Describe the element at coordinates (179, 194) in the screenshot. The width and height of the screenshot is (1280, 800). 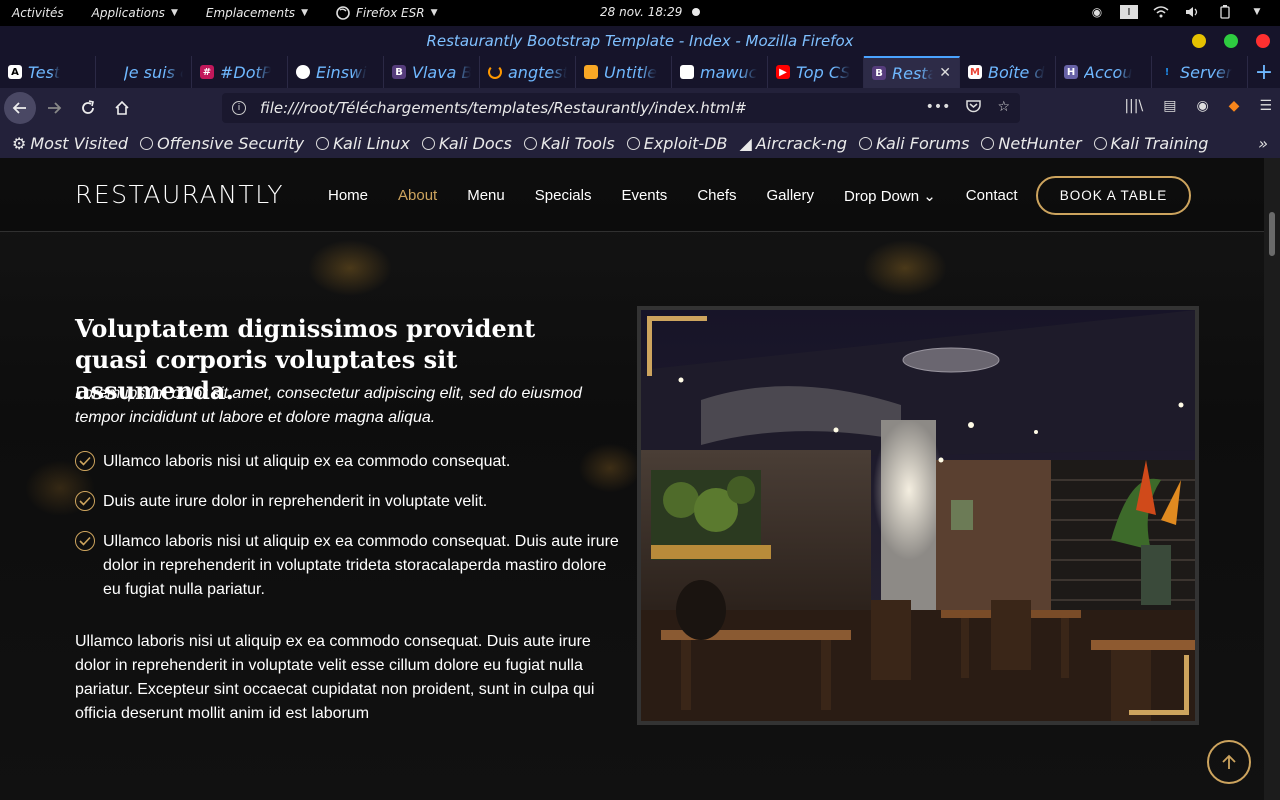
I see `site-logo: RESTAURANTLY` at that location.